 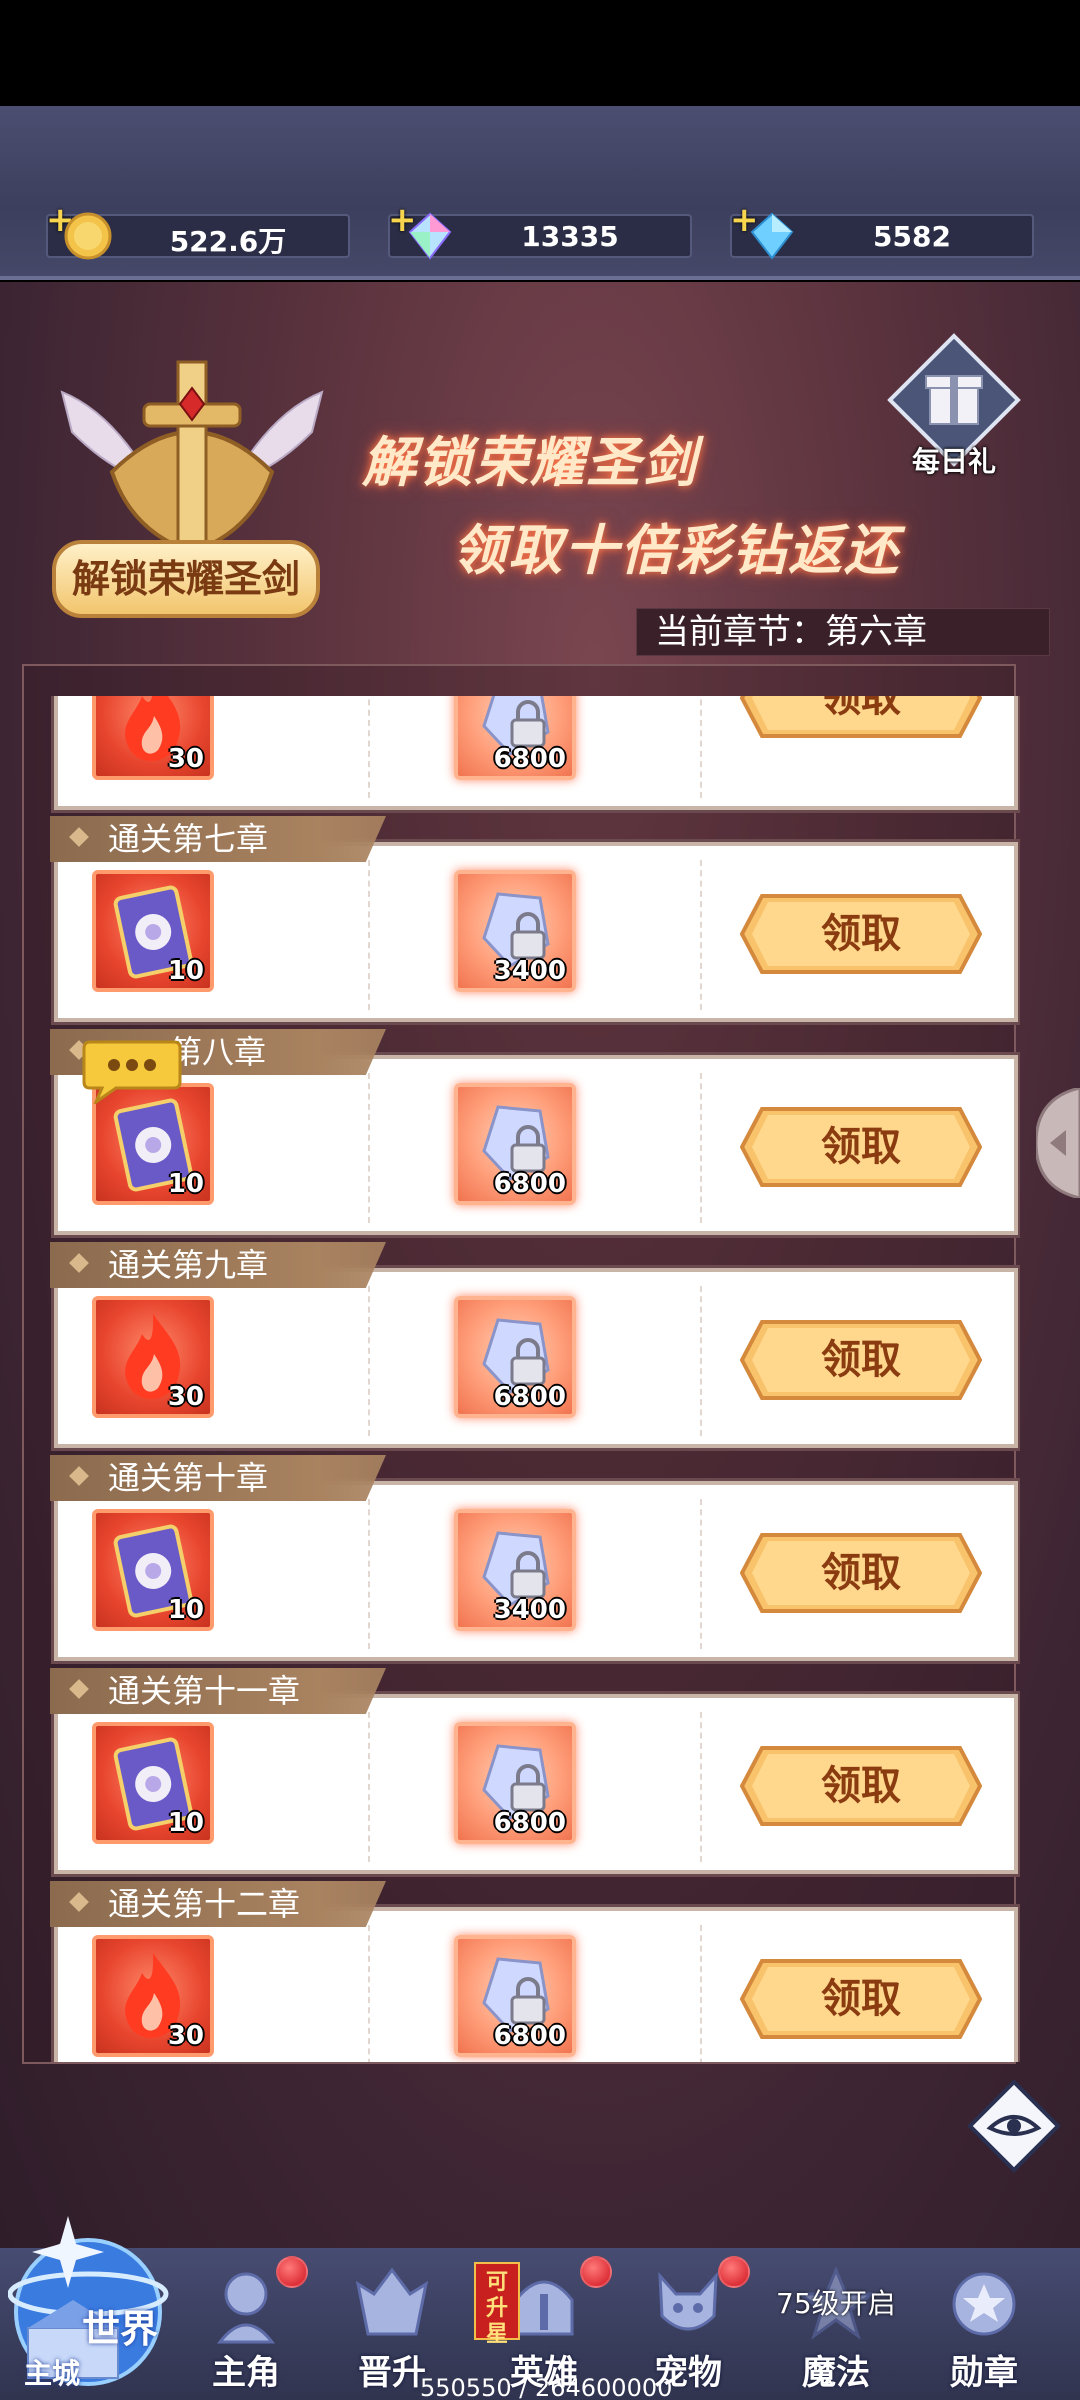 What do you see at coordinates (530, 462) in the screenshot?
I see `banner-title: 解锁荣耀圣剑` at bounding box center [530, 462].